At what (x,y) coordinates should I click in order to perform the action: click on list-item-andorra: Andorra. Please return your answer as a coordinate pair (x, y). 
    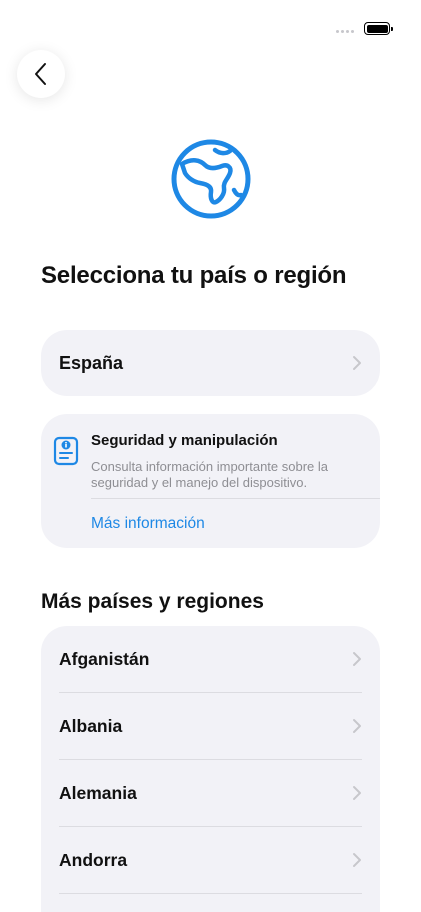
    Looking at the image, I should click on (210, 860).